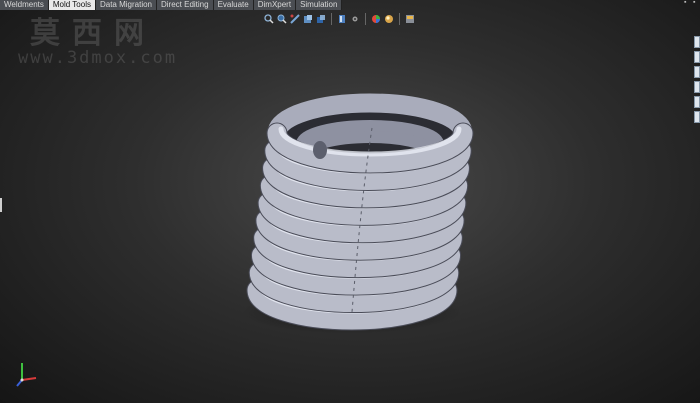 This screenshot has height=403, width=700. I want to click on task-pane-custom-properties-tab, so click(697, 117).